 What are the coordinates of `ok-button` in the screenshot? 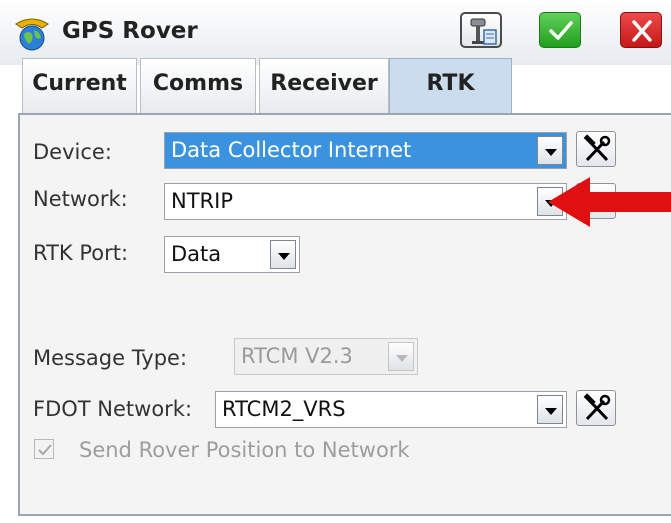 It's located at (560, 30).